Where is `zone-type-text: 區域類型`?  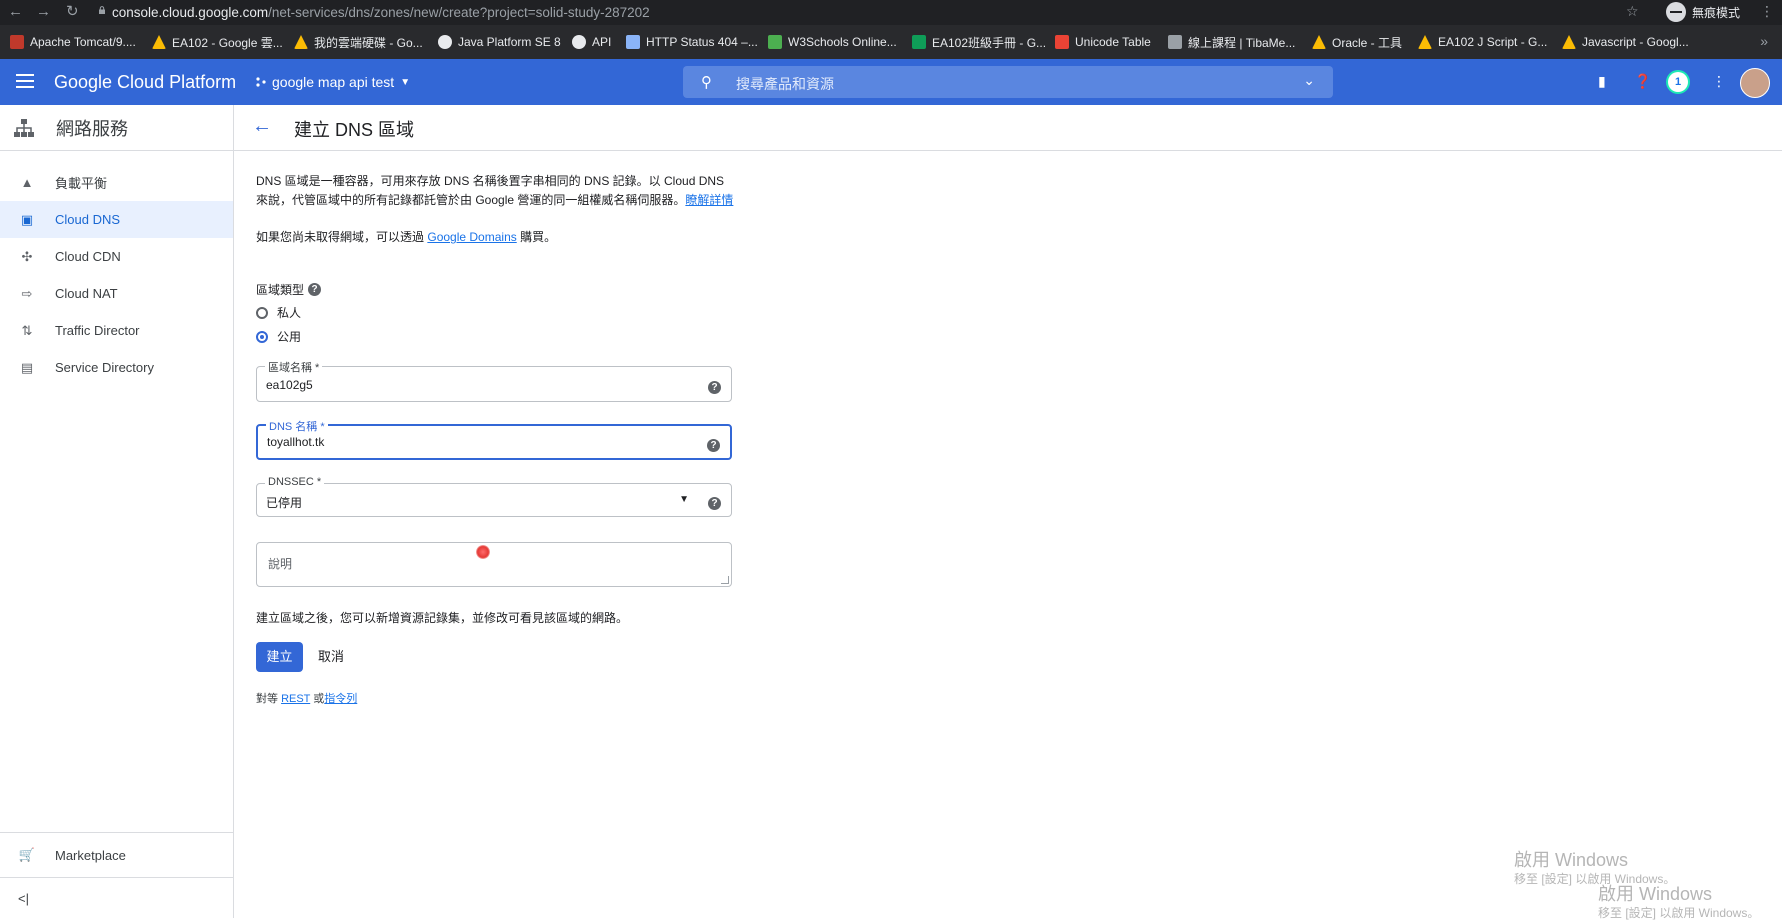
zone-type-text: 區域類型 is located at coordinates (280, 290).